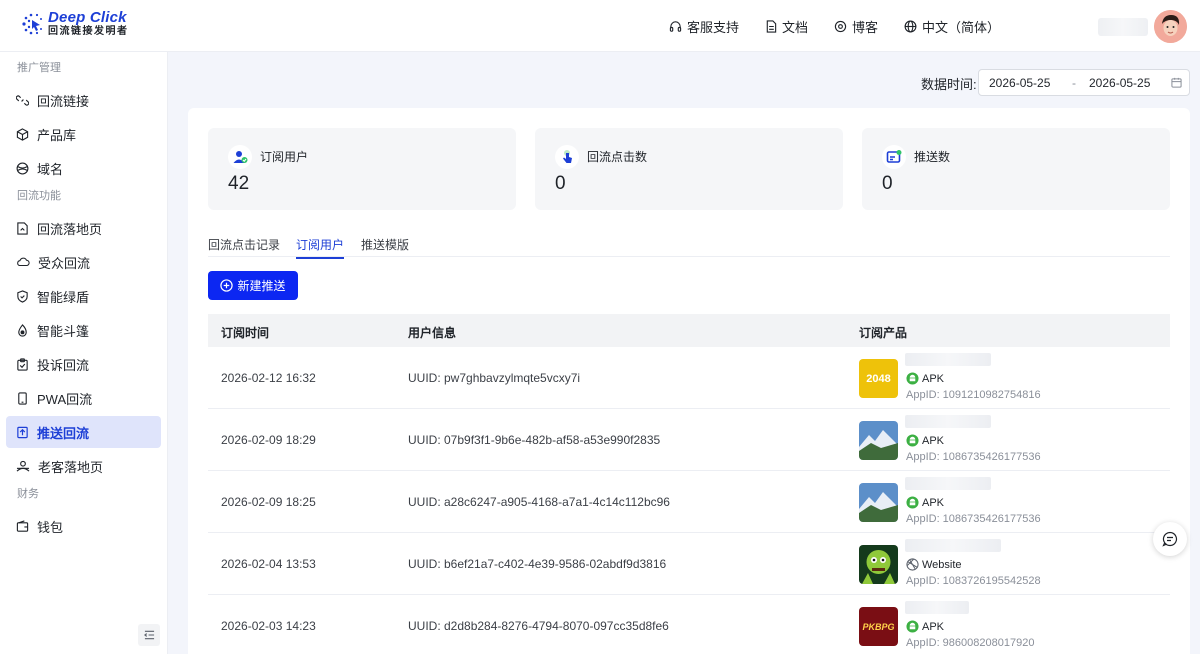  Describe the element at coordinates (22, 134) in the screenshot. I see `box-icon` at that location.